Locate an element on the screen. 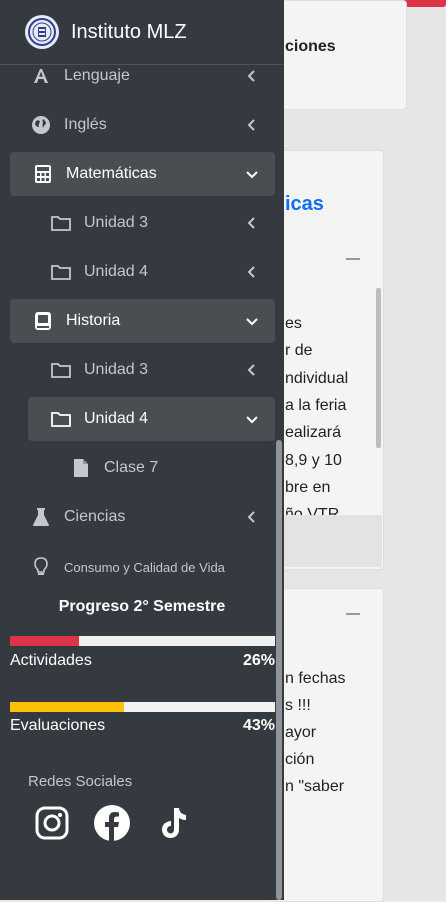  card-line: ayor is located at coordinates (301, 732).